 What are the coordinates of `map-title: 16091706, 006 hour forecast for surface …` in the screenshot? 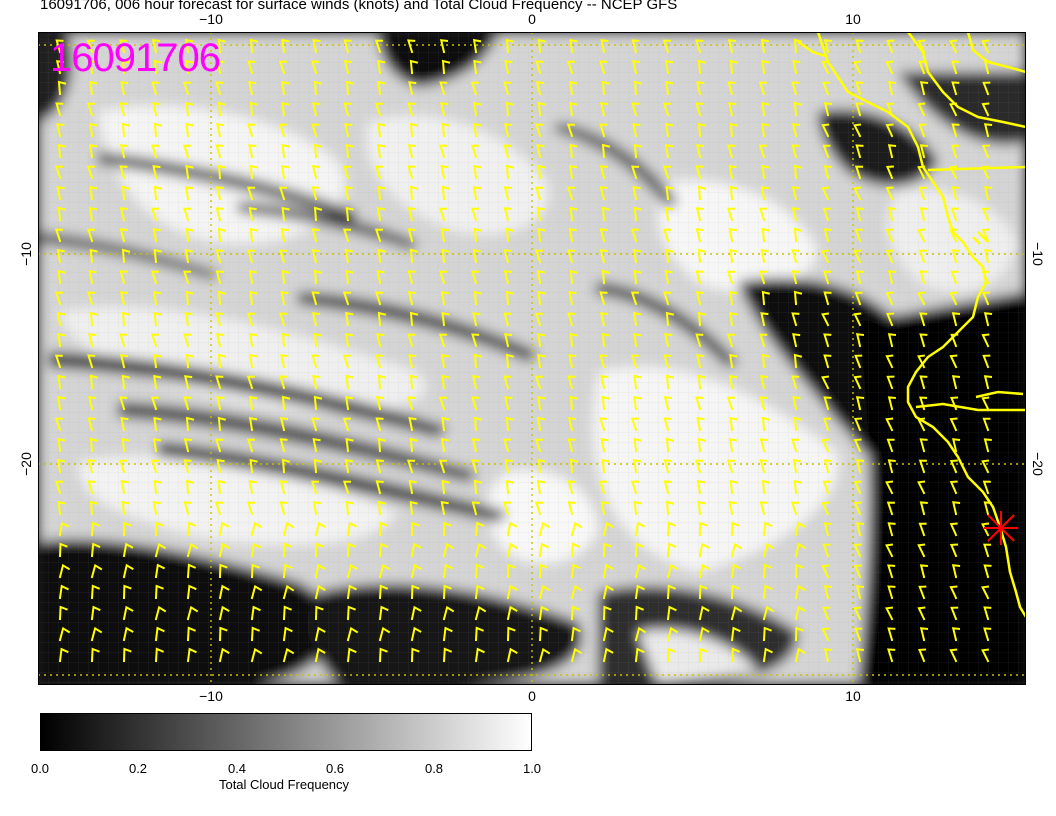 It's located at (359, 6).